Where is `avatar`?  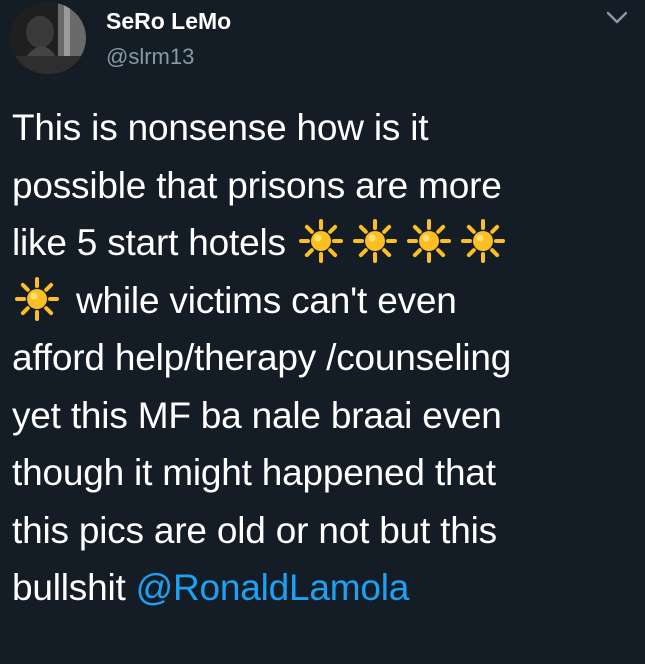 avatar is located at coordinates (48, 38).